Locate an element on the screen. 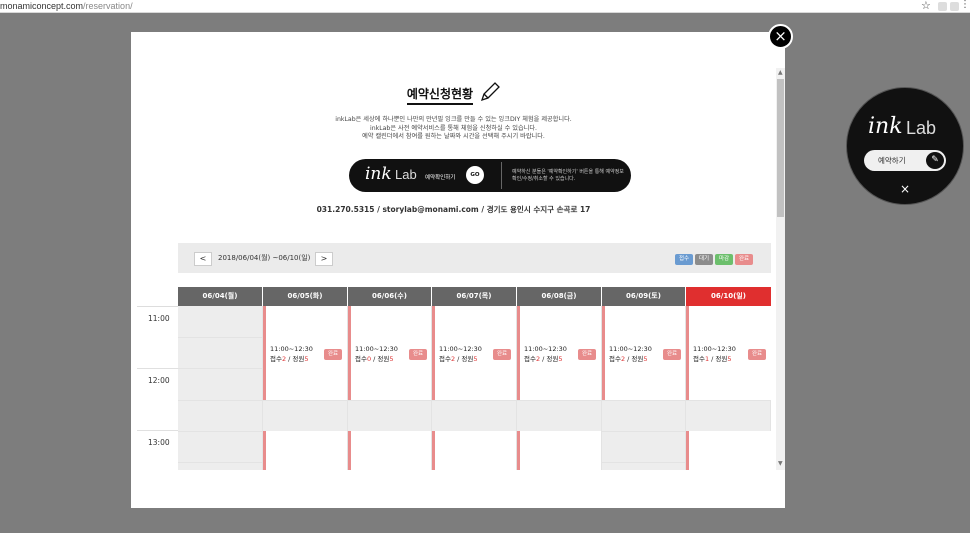  day-header-thu: 06/07(목) is located at coordinates (474, 296).